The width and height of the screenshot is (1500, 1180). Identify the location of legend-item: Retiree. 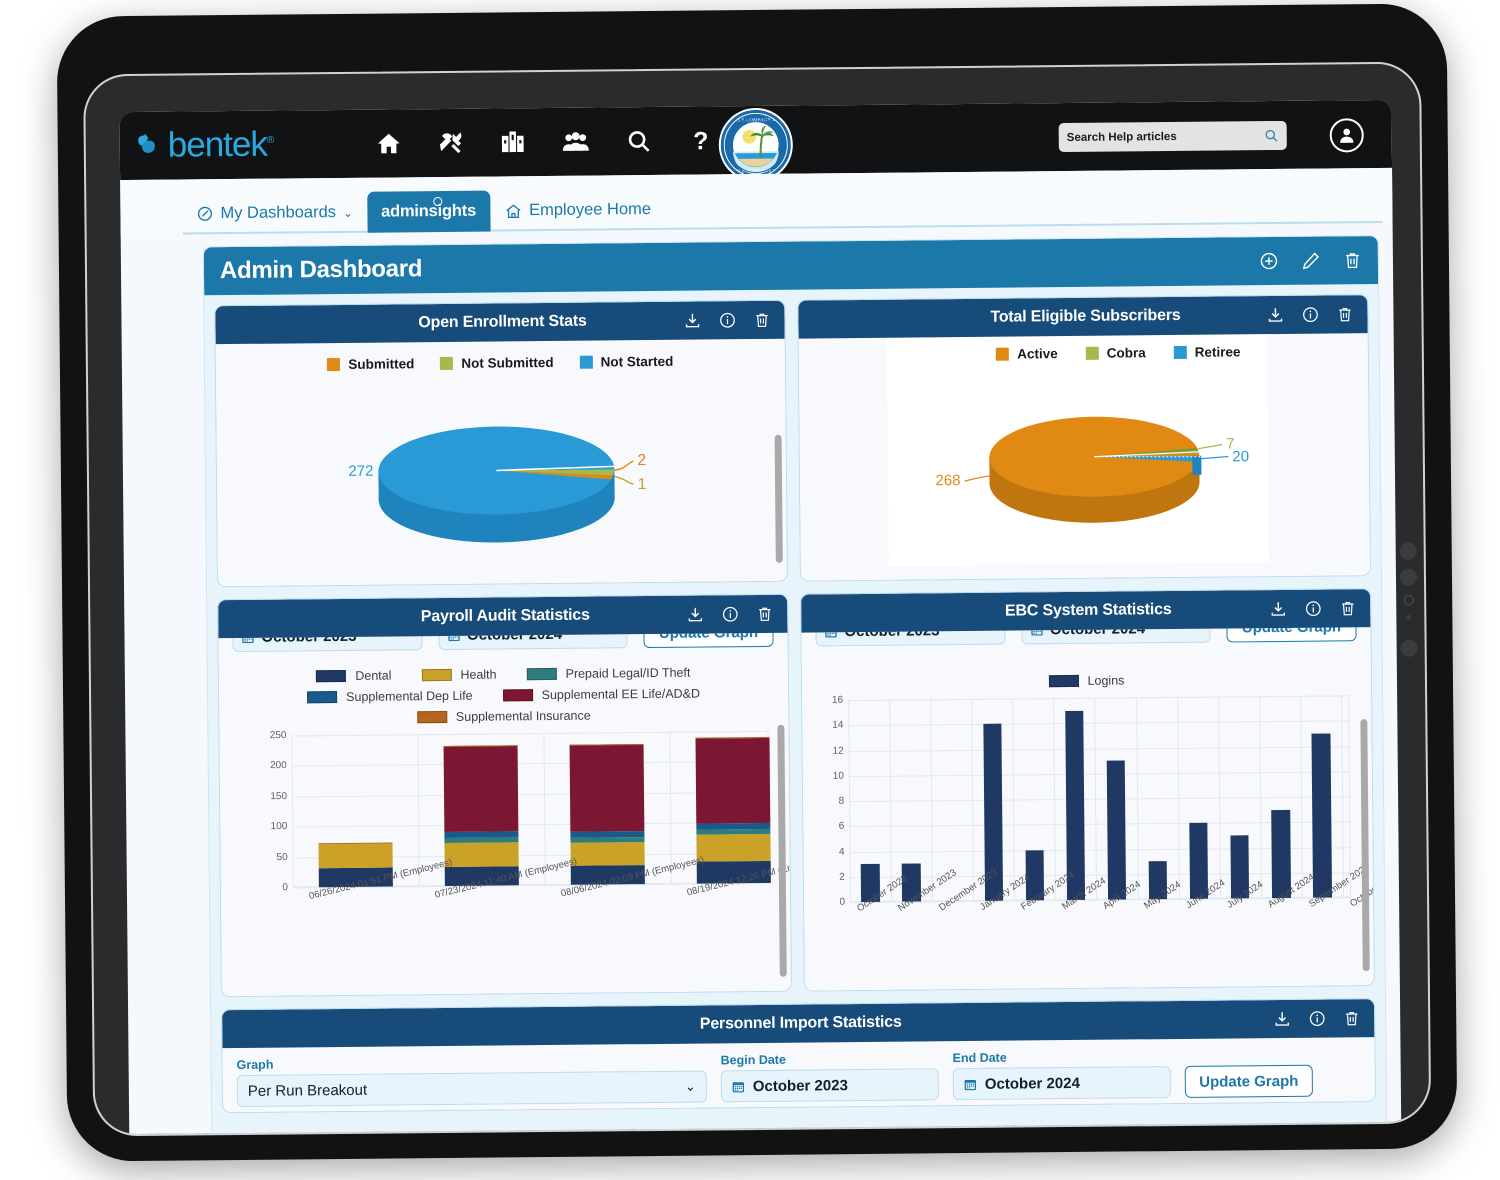
(1207, 352).